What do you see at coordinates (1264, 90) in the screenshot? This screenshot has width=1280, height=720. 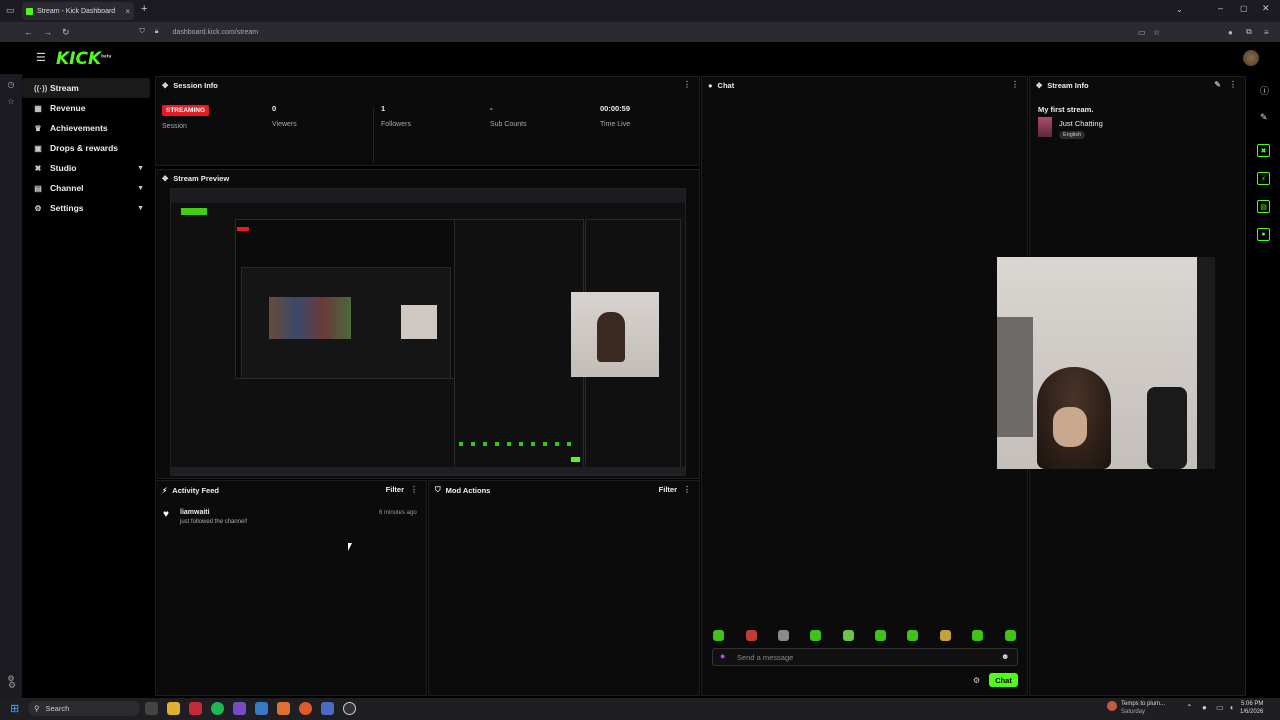 I see `info-icon: ⓘ` at bounding box center [1264, 90].